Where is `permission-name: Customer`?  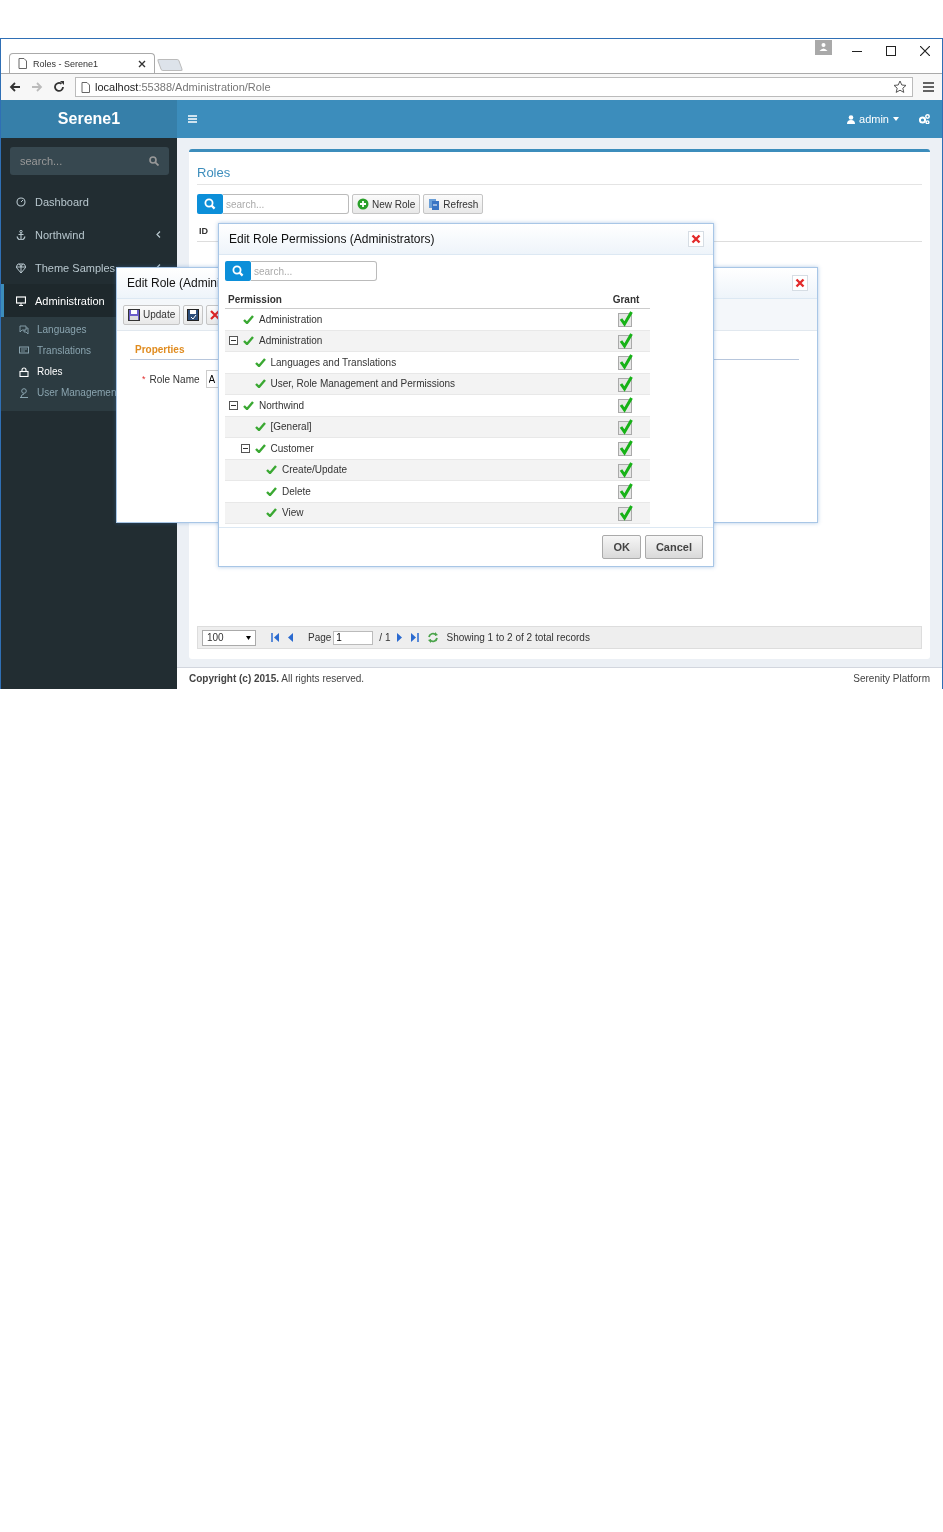
permission-name: Customer is located at coordinates (292, 448).